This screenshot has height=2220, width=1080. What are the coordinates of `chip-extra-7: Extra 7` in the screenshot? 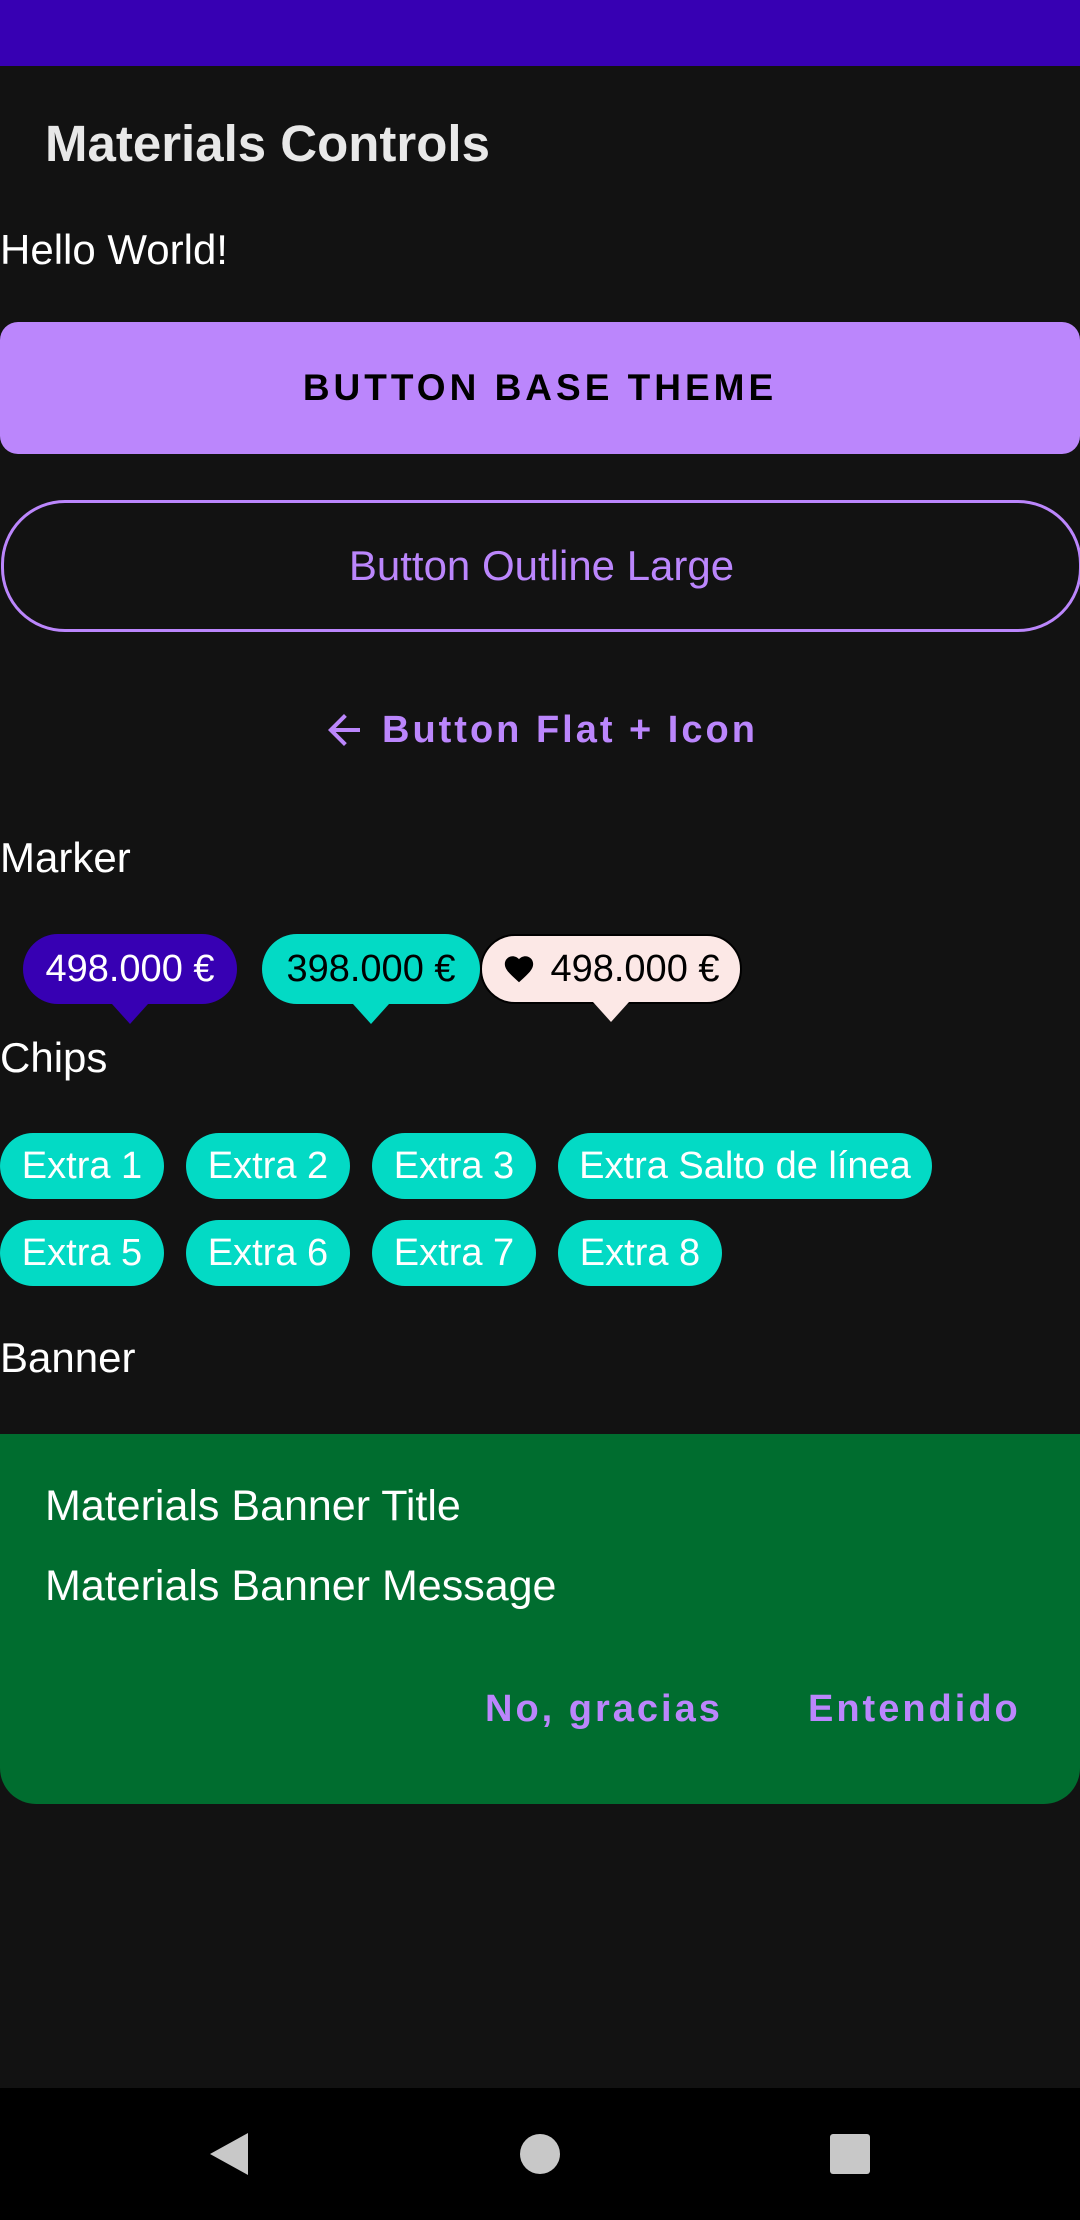 It's located at (454, 1253).